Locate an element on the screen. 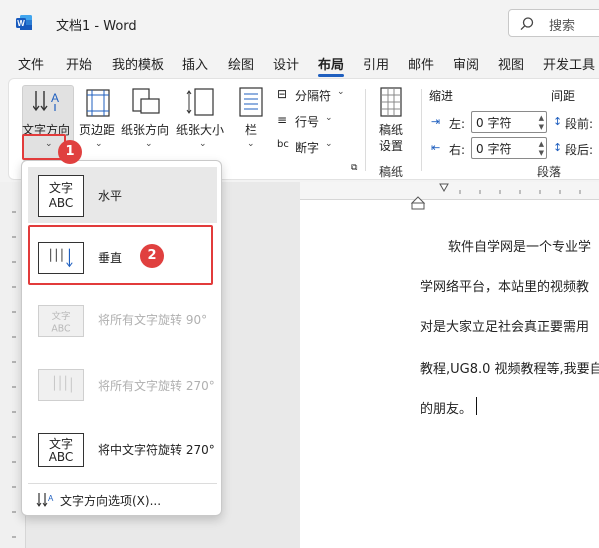 This screenshot has width=599, height=548. horizontal-text-icon: 文字 ABC is located at coordinates (61, 196).